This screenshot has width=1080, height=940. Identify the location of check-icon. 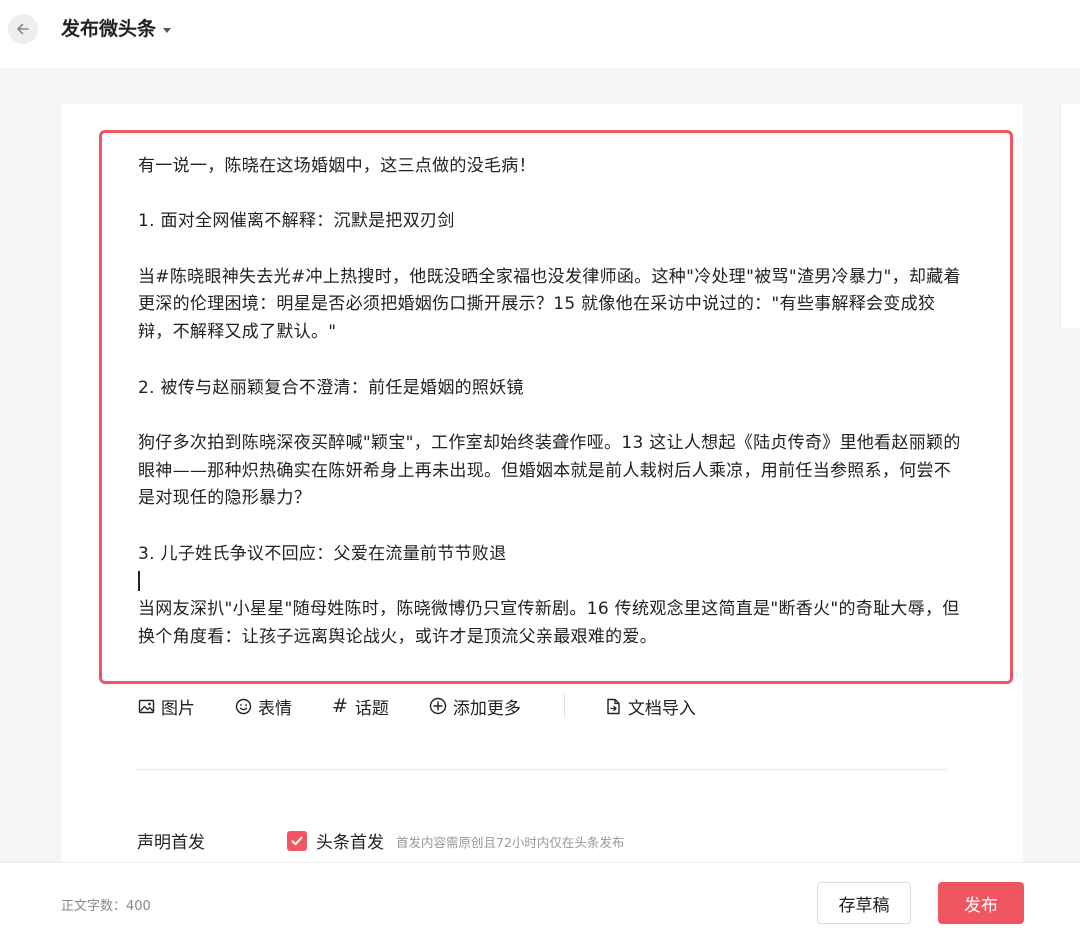
(297, 841).